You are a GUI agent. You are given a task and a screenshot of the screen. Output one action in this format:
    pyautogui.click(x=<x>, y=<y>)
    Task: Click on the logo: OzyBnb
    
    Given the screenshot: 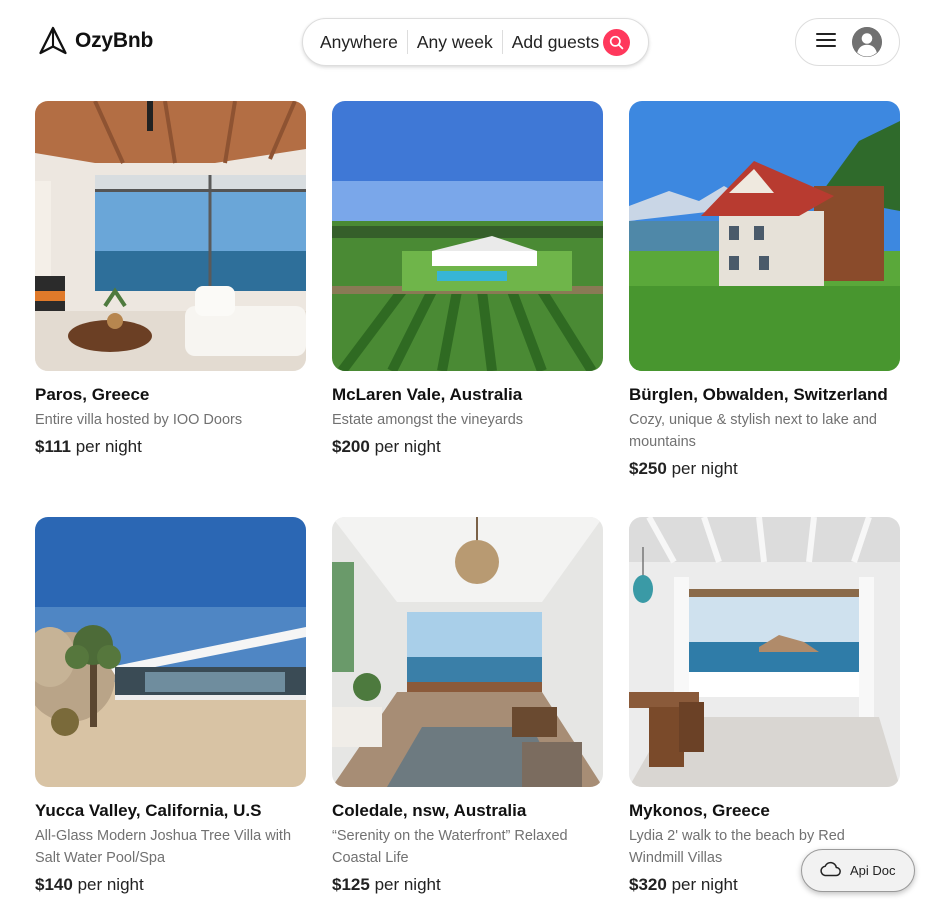 What is the action you would take?
    pyautogui.click(x=95, y=41)
    